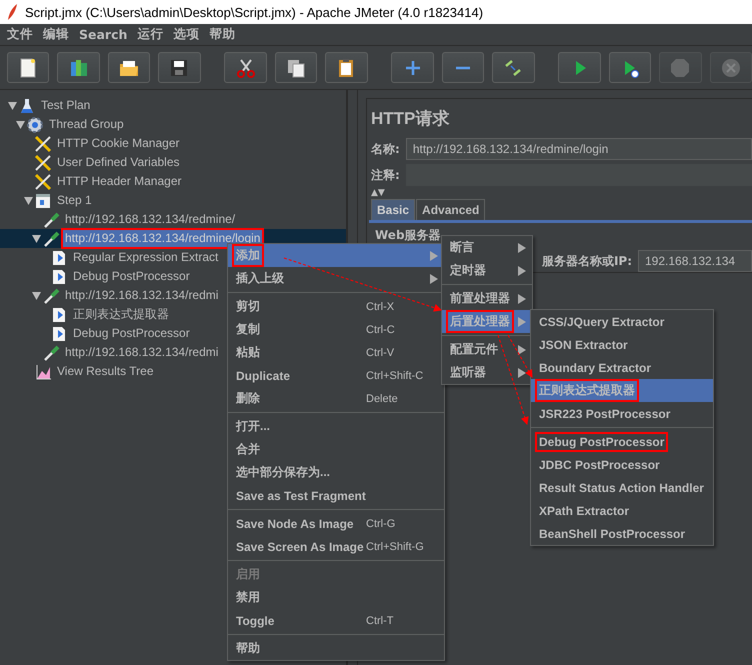 The image size is (752, 665). I want to click on menu-bar-item: 运行, so click(150, 34).